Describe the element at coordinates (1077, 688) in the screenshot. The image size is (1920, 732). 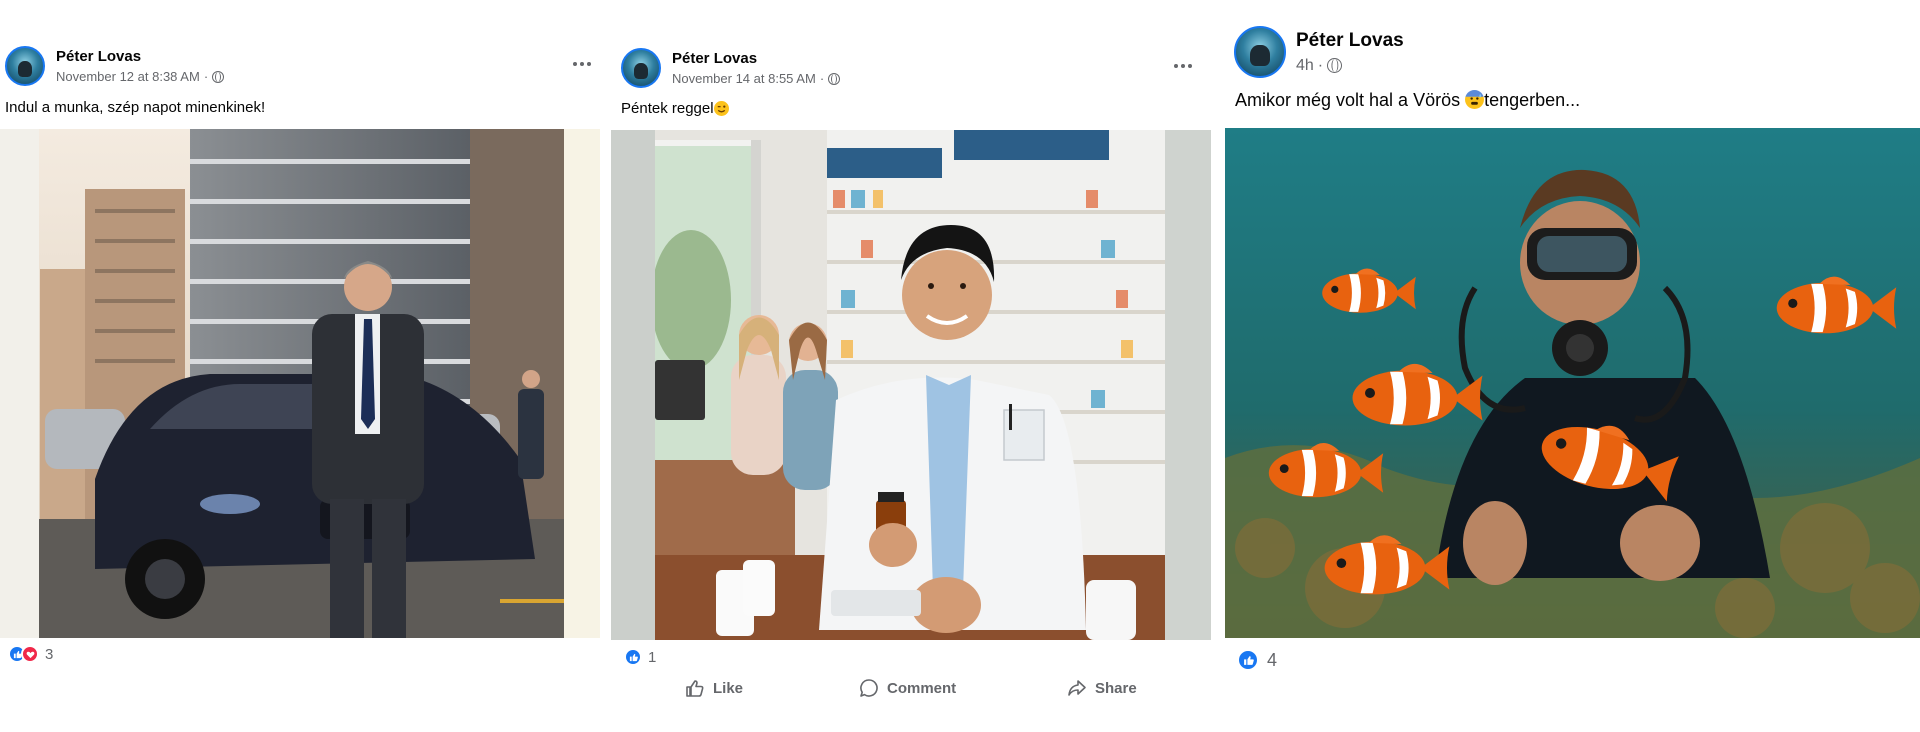
I see `share-icon` at that location.